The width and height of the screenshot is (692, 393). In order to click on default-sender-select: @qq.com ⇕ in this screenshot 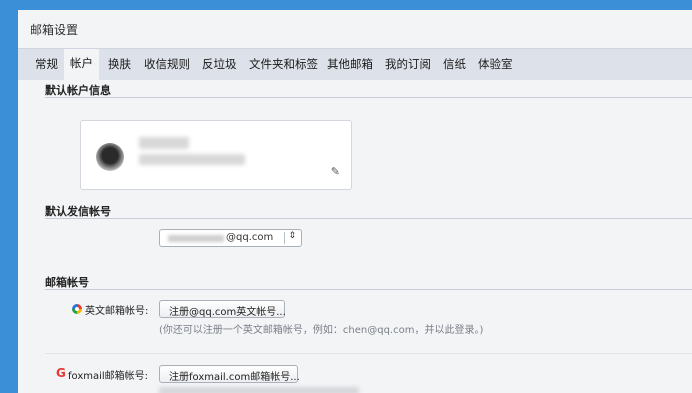, I will do `click(230, 238)`.